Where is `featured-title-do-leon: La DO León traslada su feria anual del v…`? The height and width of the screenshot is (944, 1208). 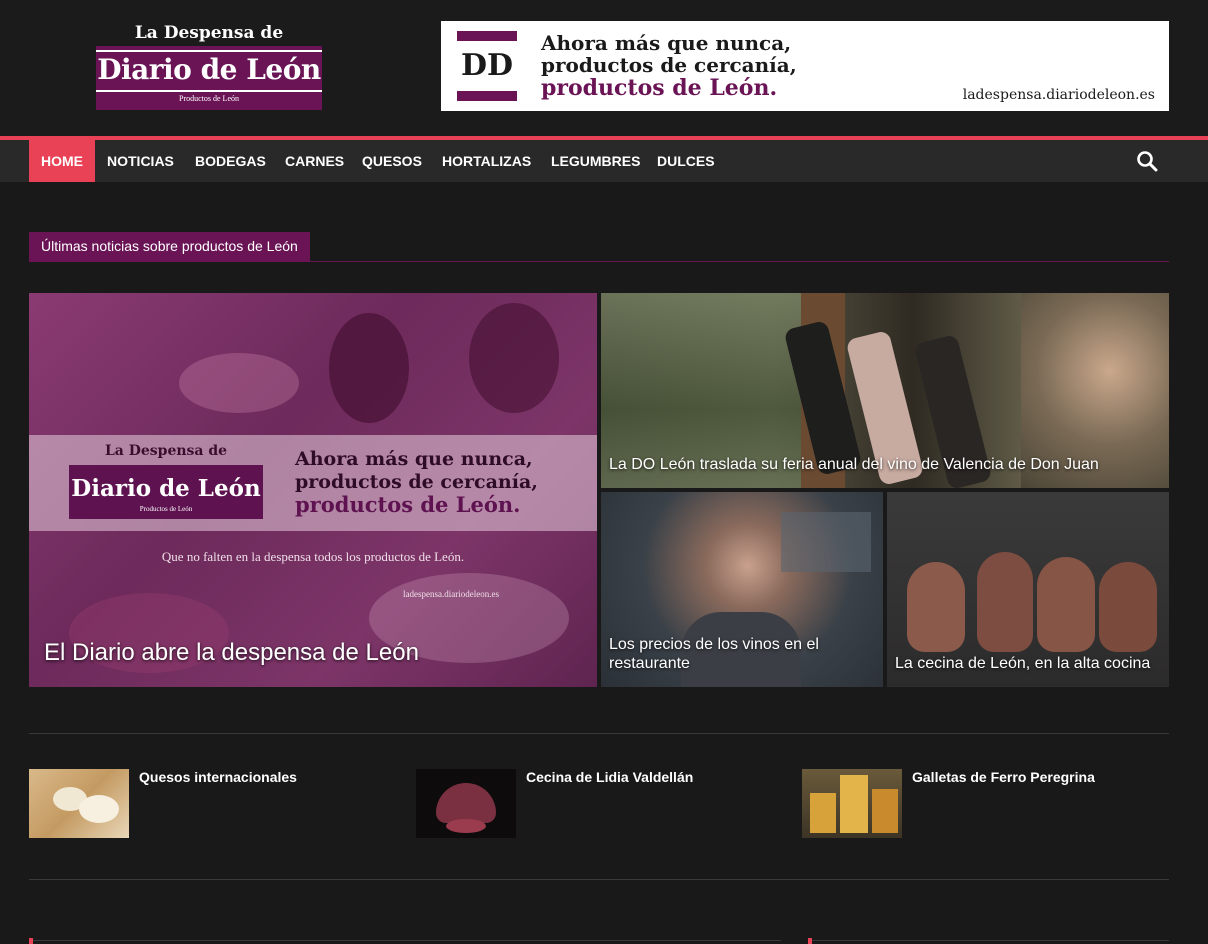 featured-title-do-leon: La DO León traslada su feria anual del v… is located at coordinates (885, 464).